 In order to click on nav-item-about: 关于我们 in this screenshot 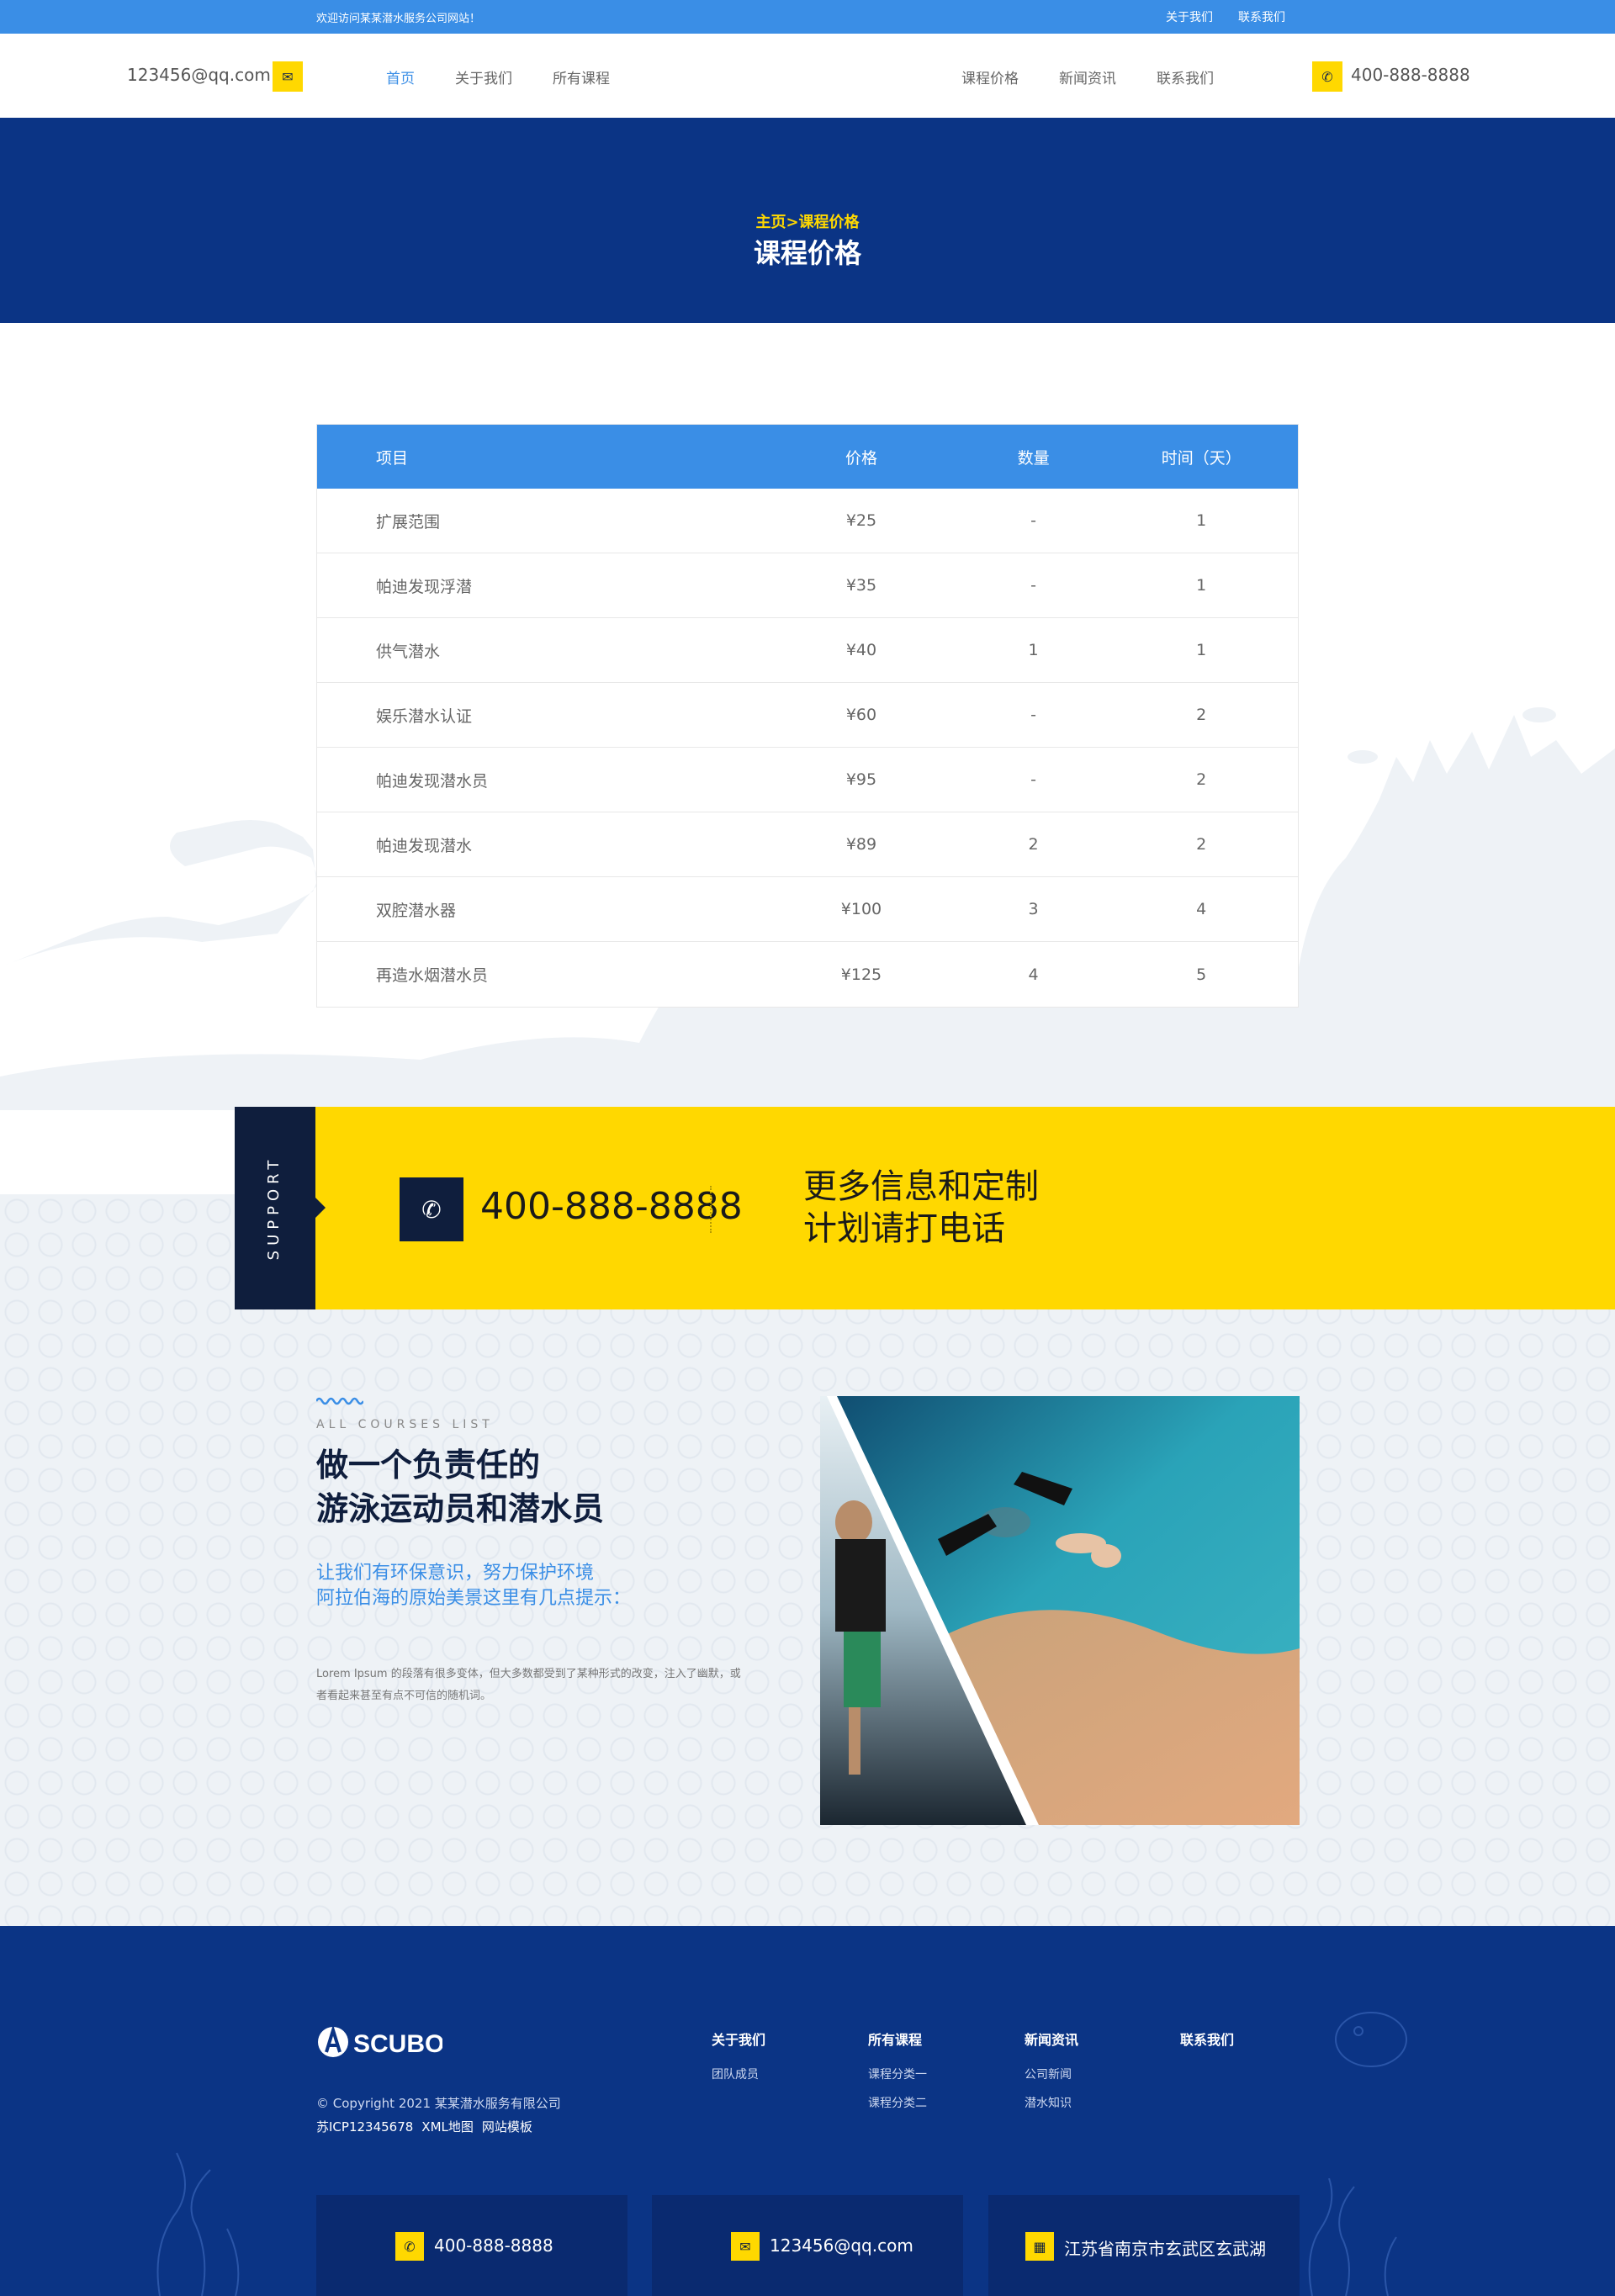, I will do `click(483, 76)`.